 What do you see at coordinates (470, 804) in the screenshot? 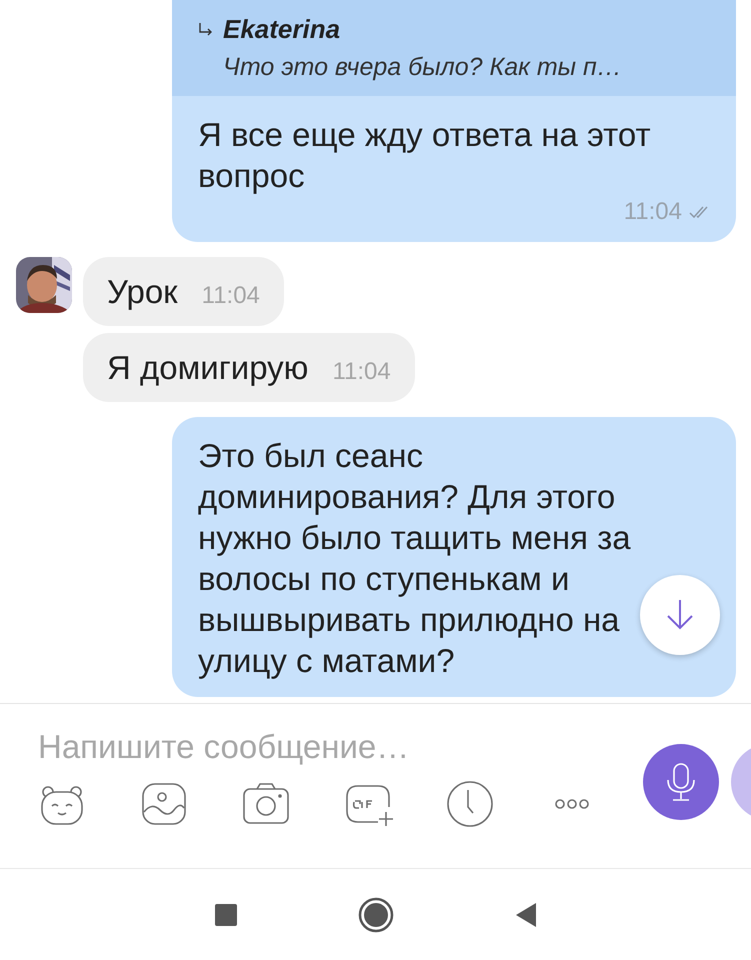
I see `clock-icon` at bounding box center [470, 804].